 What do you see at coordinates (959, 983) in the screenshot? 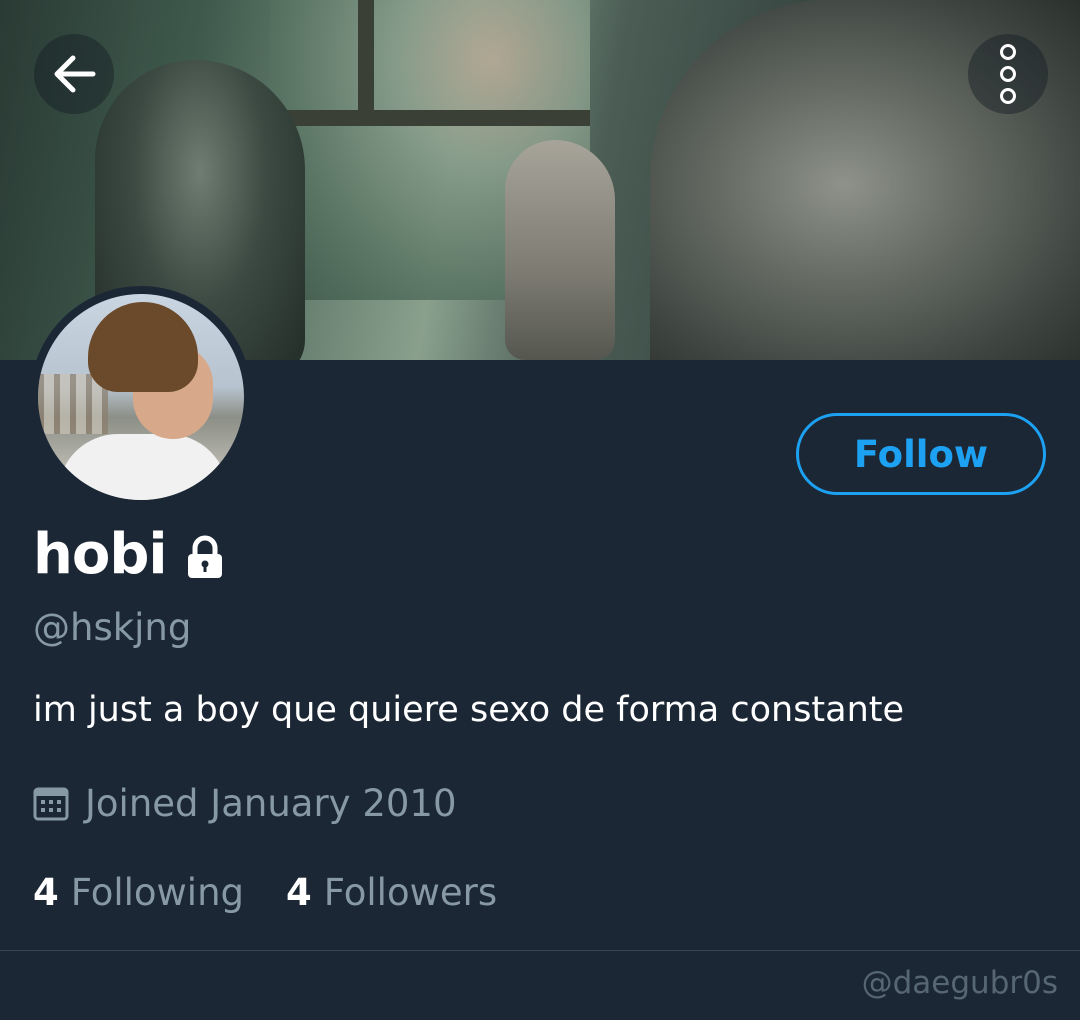
I see `watermark-text: @daegubr0s` at bounding box center [959, 983].